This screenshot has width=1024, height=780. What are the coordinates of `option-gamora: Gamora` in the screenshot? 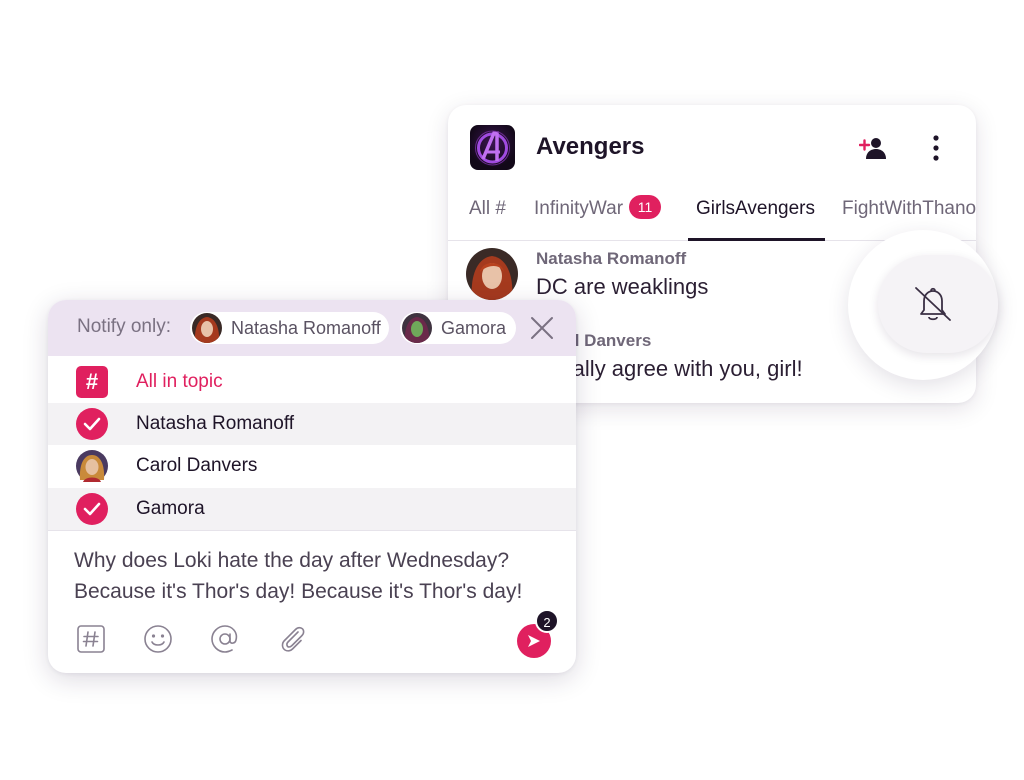 It's located at (312, 509).